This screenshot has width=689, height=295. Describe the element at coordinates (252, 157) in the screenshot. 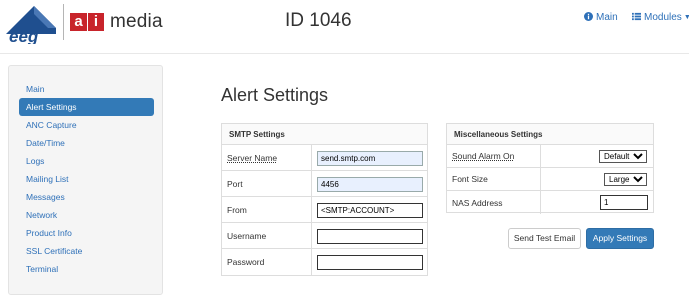

I see `server-name-label: Server Name` at that location.